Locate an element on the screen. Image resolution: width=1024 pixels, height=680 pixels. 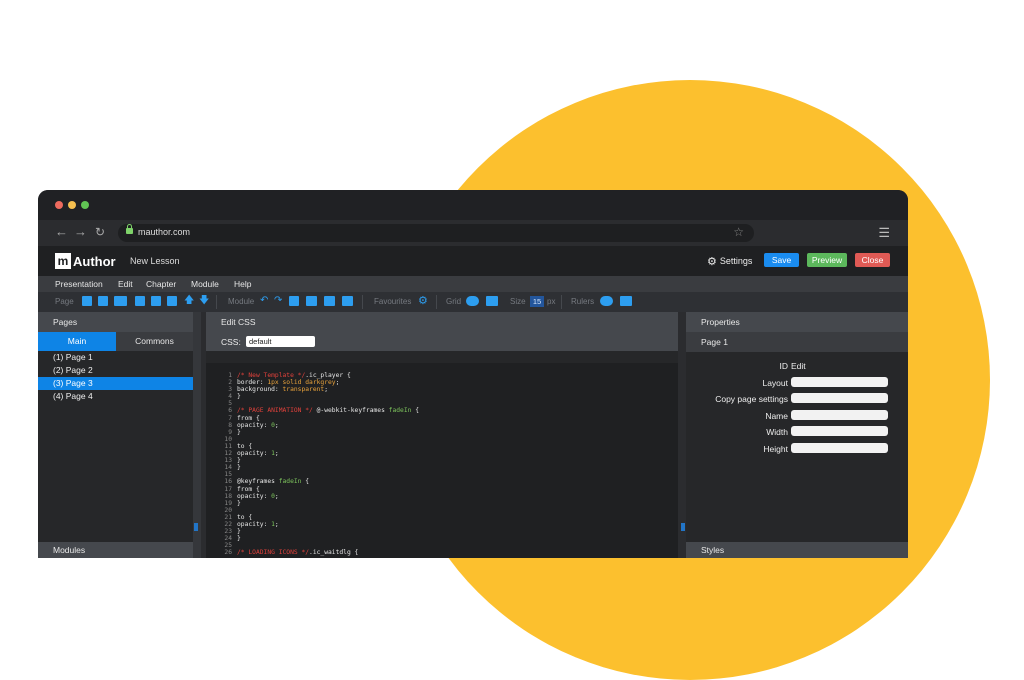
minimize-window-dot is located at coordinates (72, 205).